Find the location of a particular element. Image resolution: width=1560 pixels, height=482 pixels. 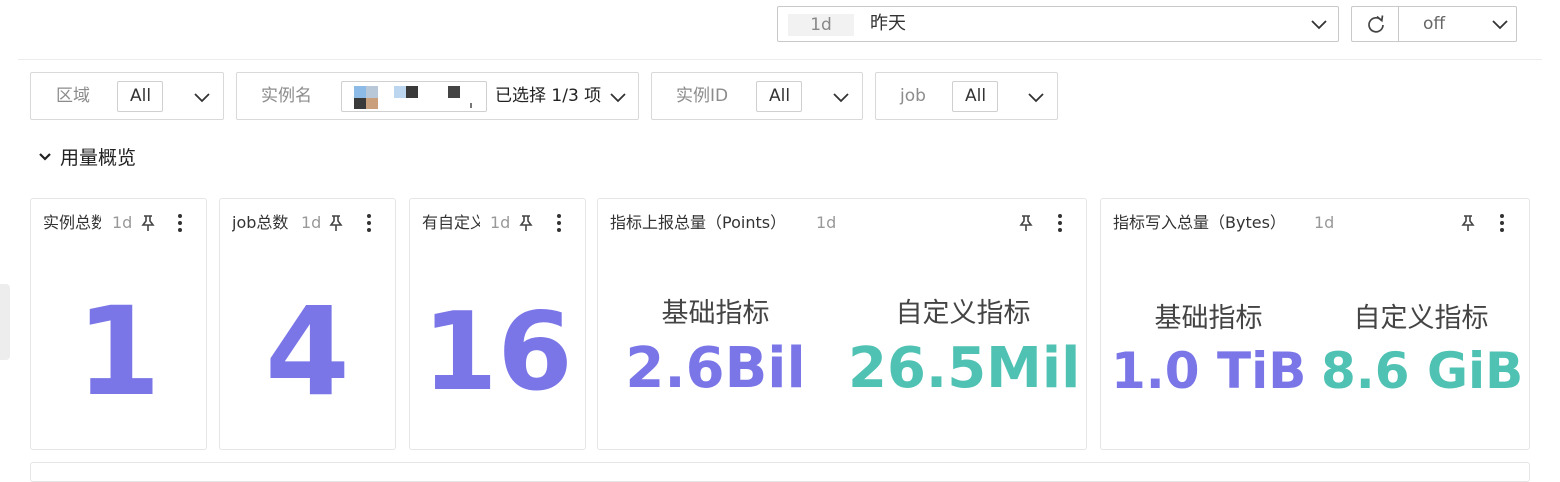

refresh-icon is located at coordinates (1376, 24).